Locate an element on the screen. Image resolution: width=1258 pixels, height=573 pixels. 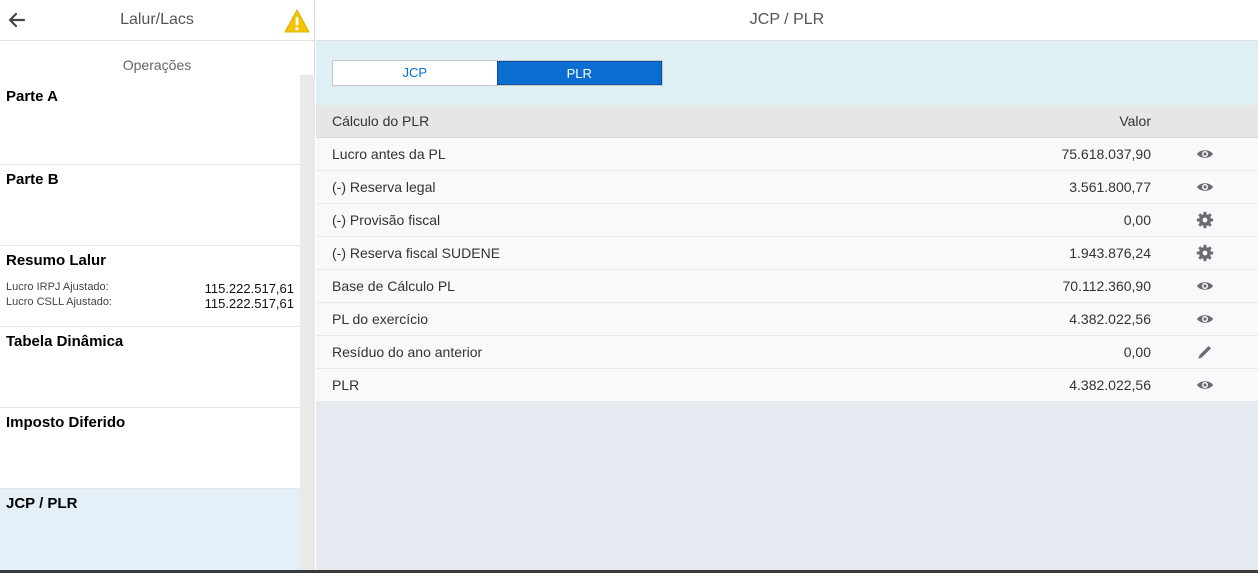
lucro-irpj-label: Lucro IRPJ Ajustado: is located at coordinates (57, 287).